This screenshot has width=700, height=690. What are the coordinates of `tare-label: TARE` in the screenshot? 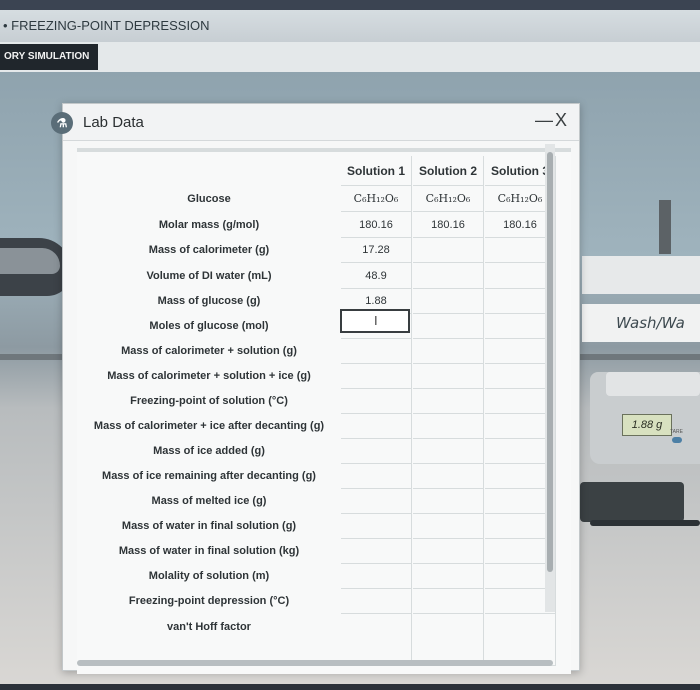 It's located at (676, 432).